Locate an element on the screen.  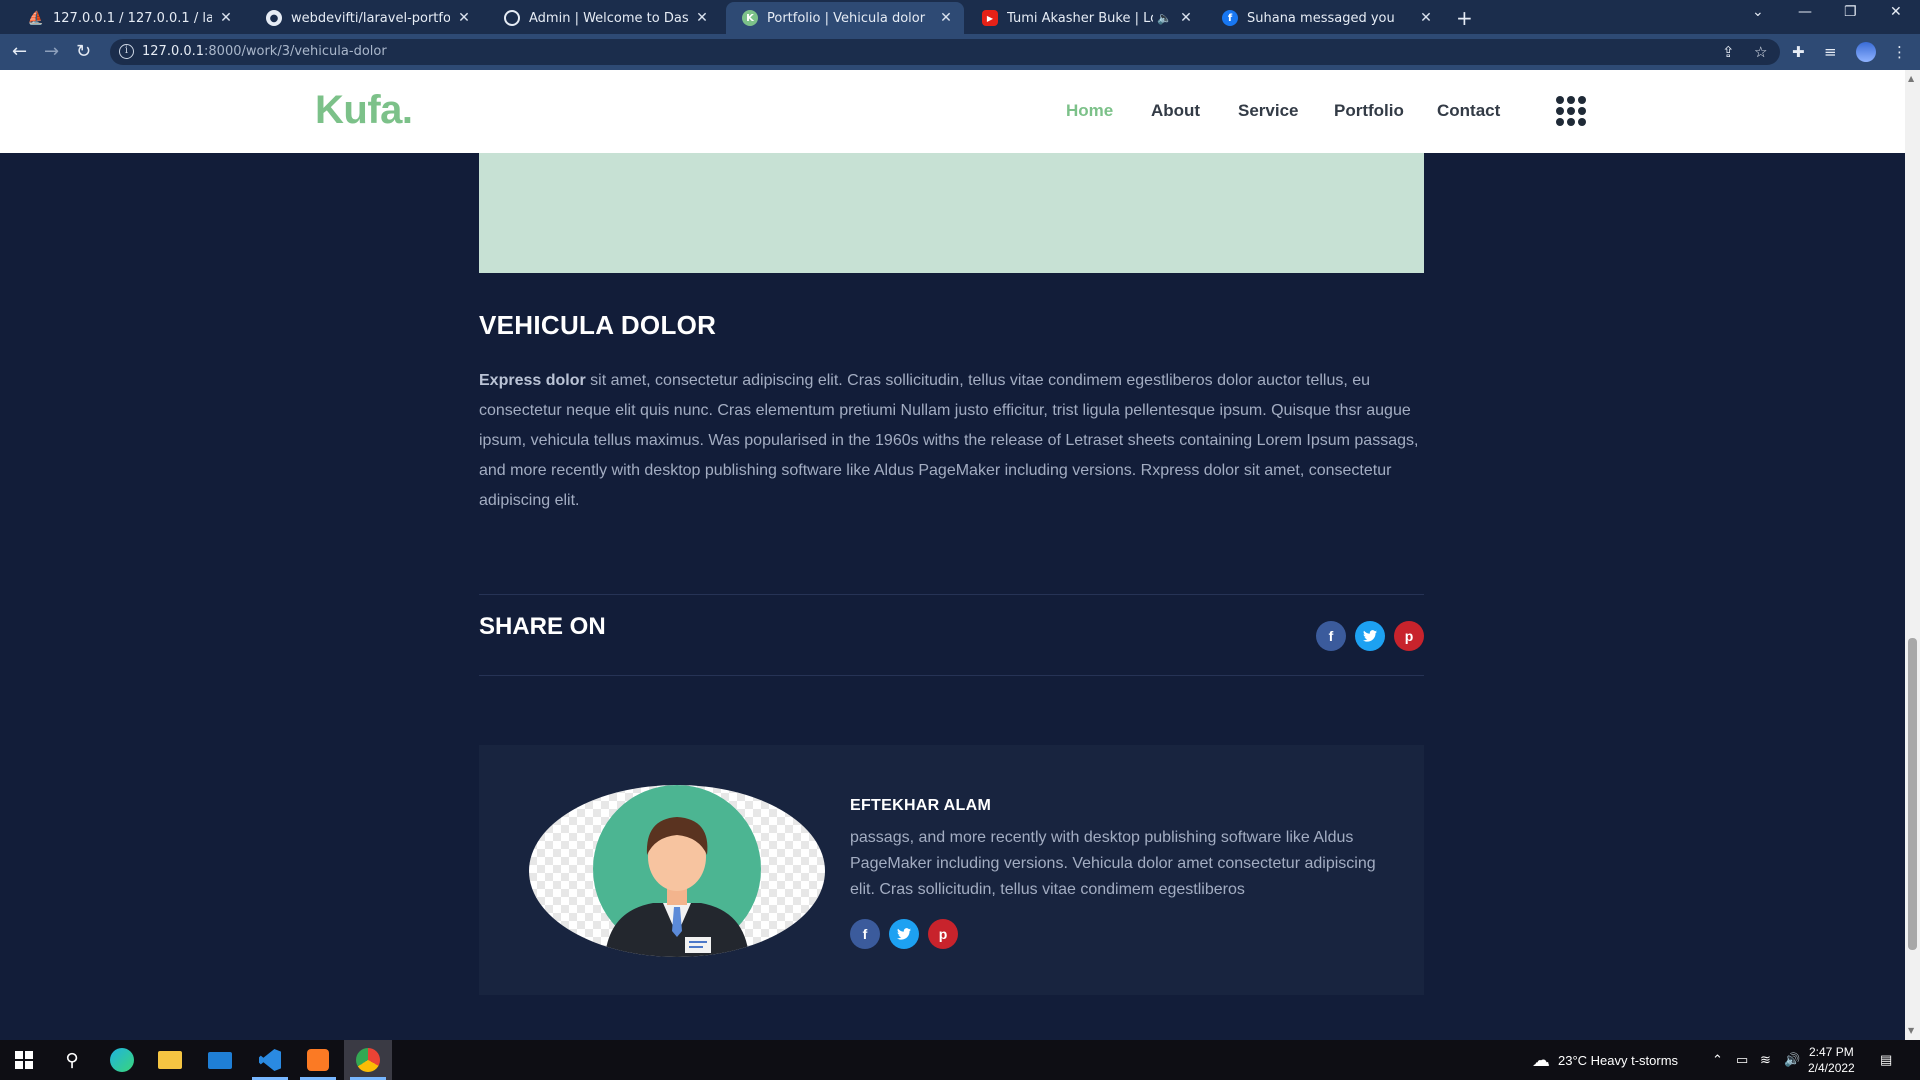
twitter-share-icon is located at coordinates (1370, 636).